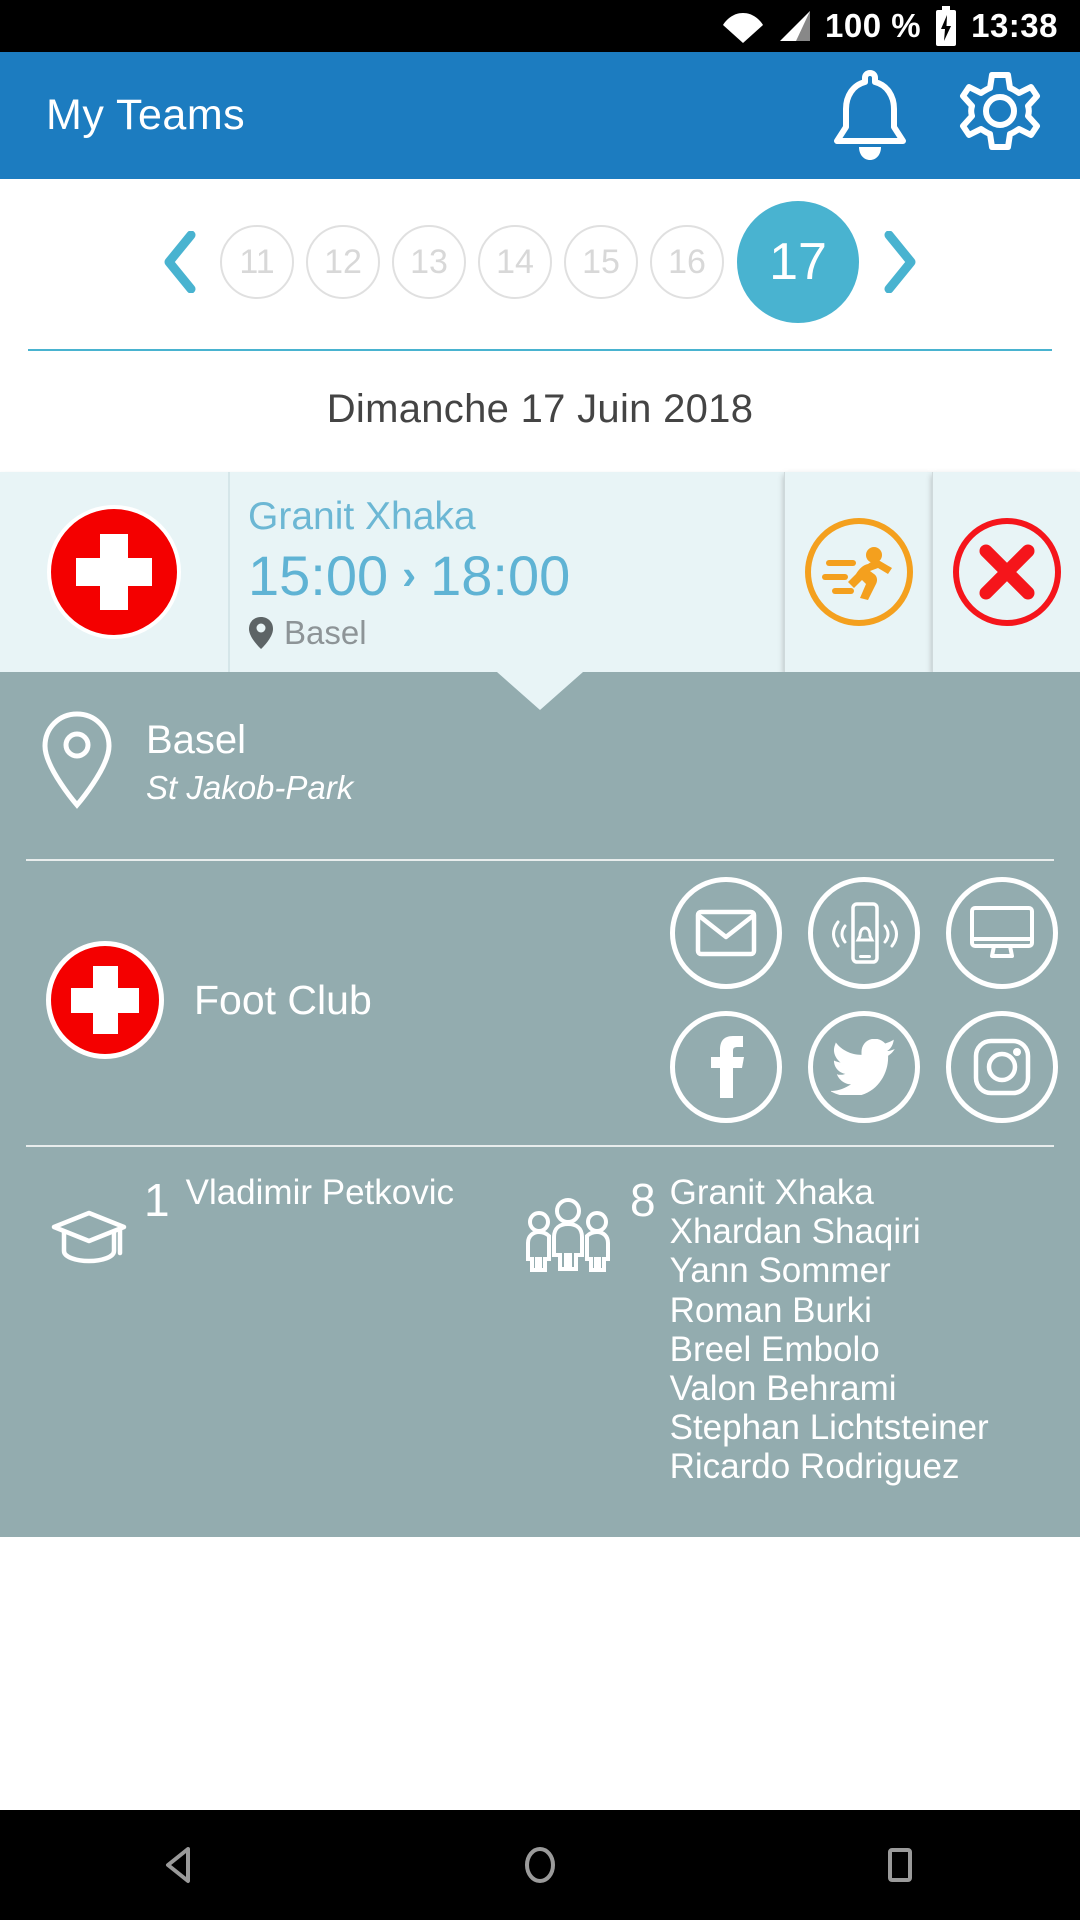 This screenshot has width=1080, height=1920. What do you see at coordinates (900, 262) in the screenshot?
I see `next-week-button` at bounding box center [900, 262].